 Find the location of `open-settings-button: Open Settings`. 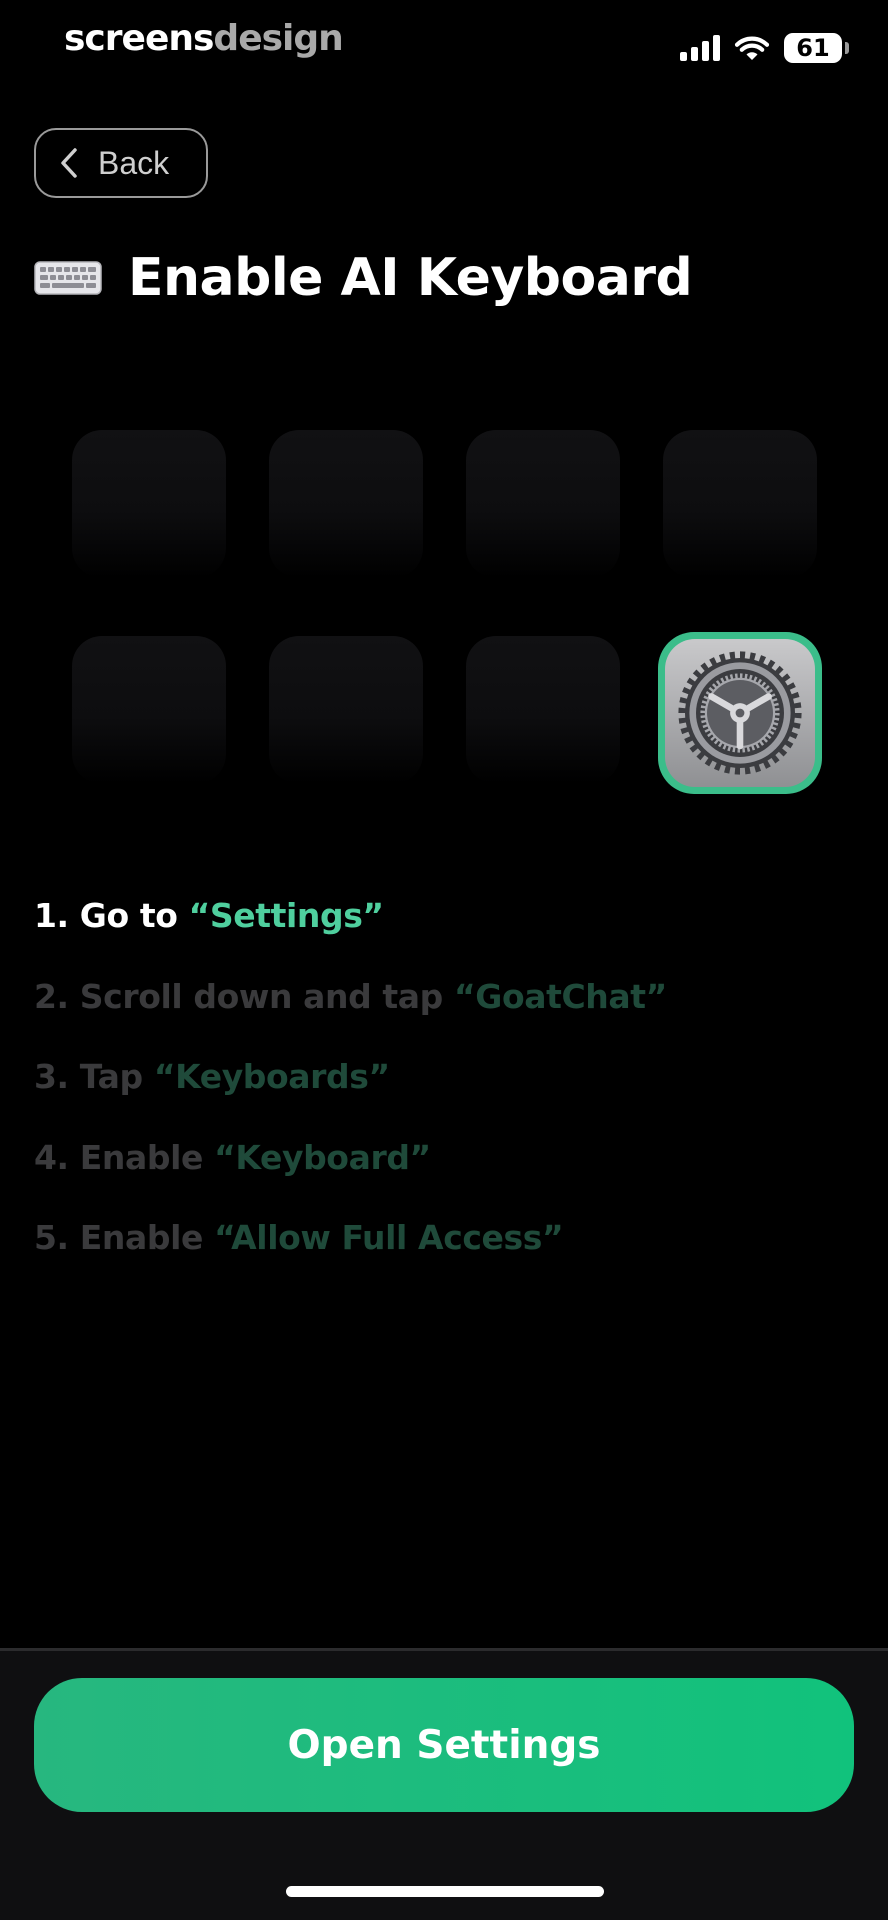

open-settings-button: Open Settings is located at coordinates (444, 1745).